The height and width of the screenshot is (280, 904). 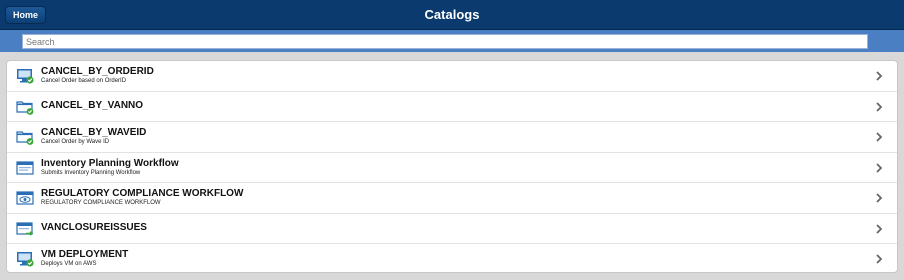 I want to click on catalog-item-title: VM DEPLOYMENT, so click(x=85, y=254).